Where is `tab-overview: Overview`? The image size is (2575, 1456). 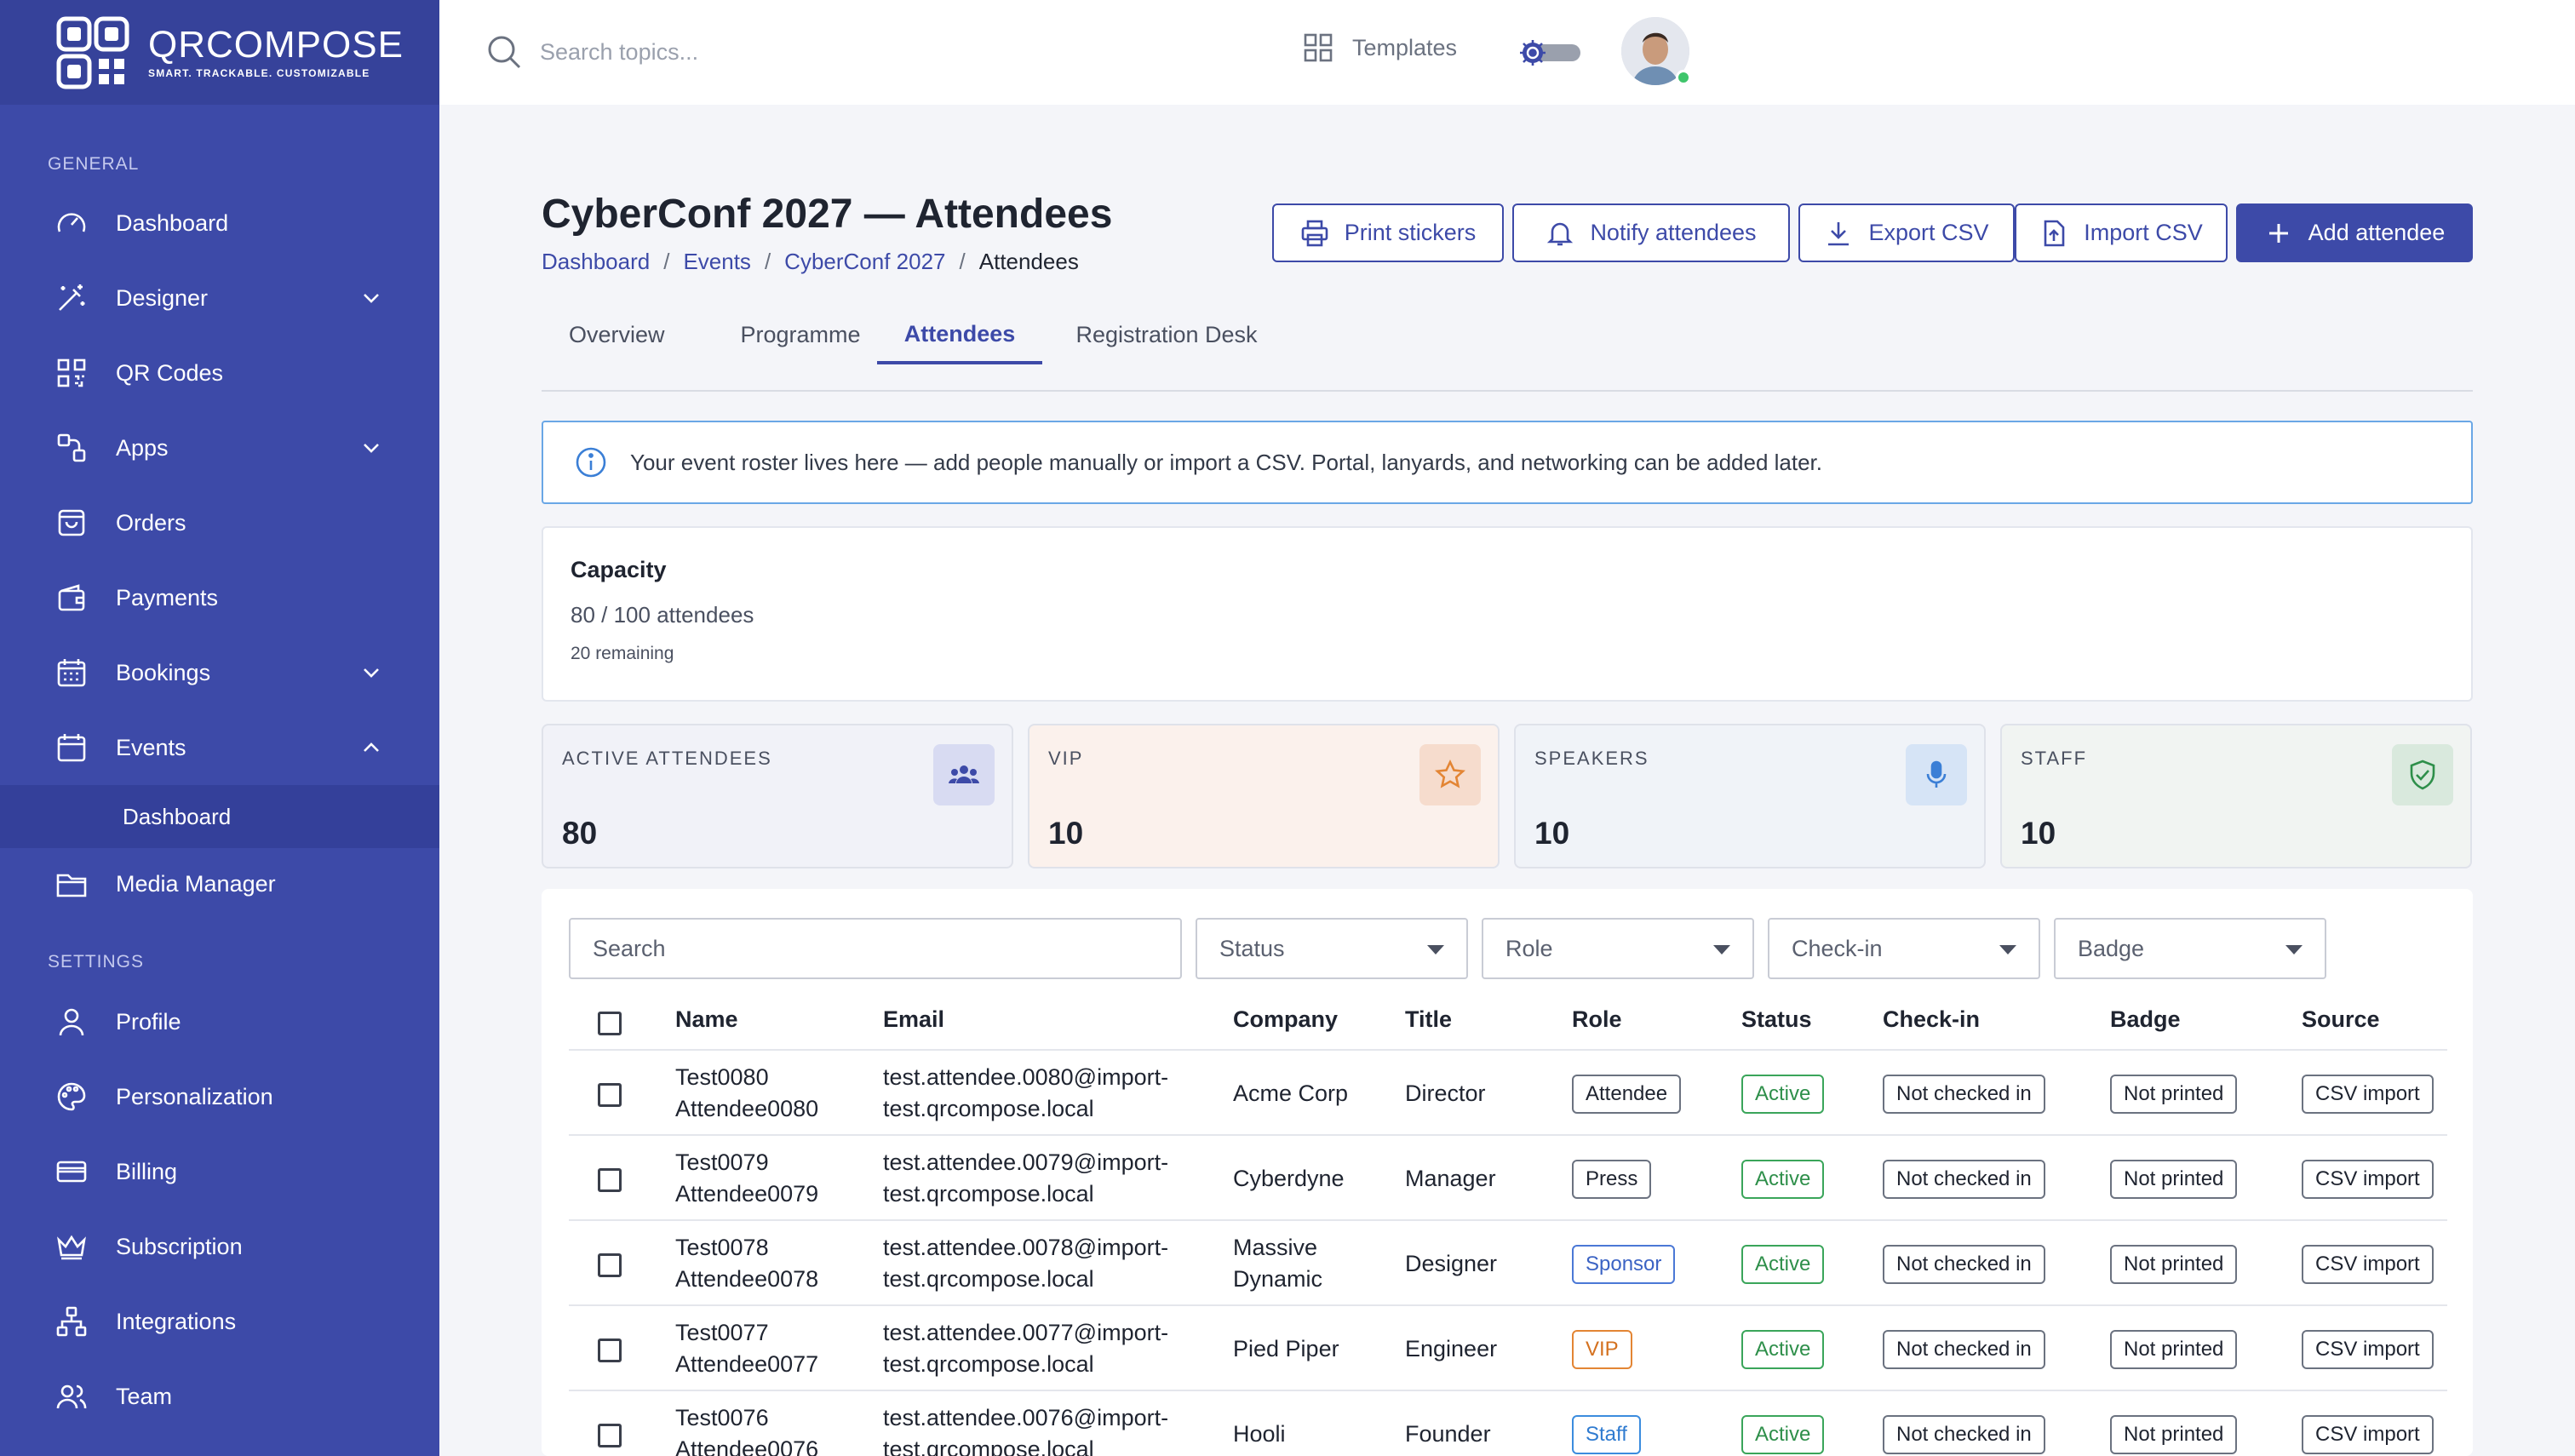
tab-overview: Overview is located at coordinates (603, 335).